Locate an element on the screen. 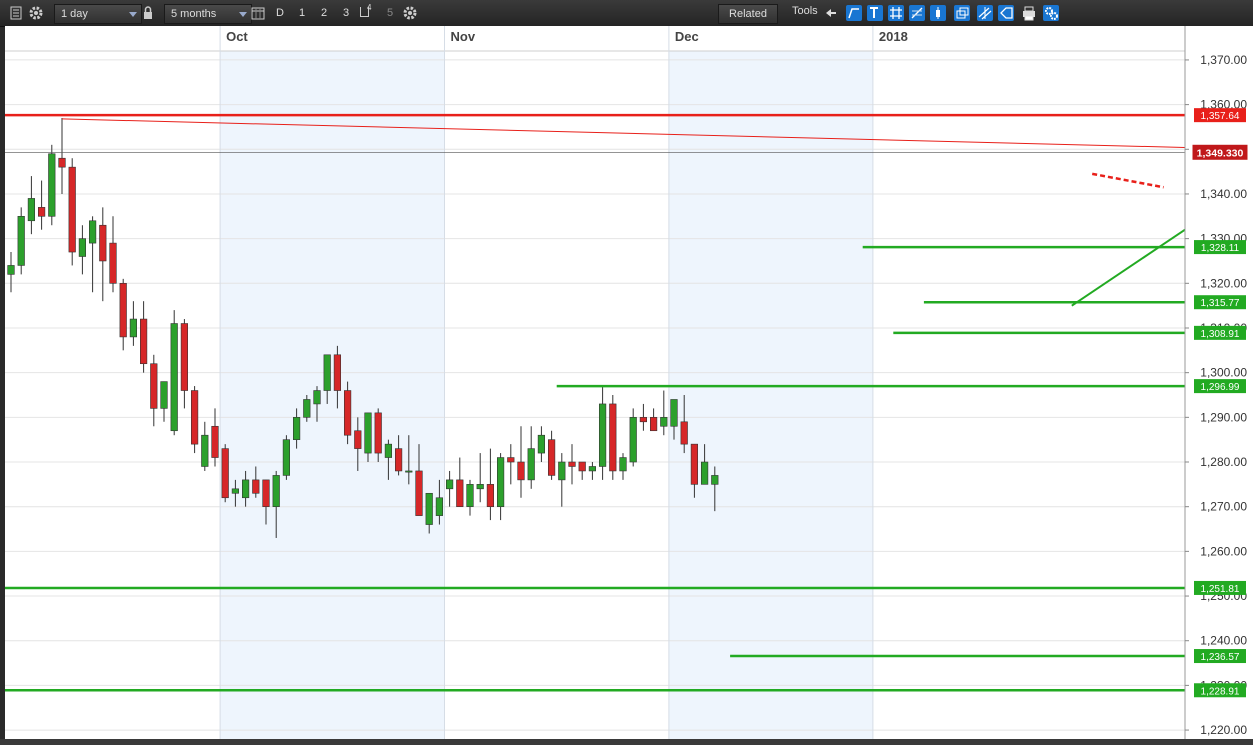 This screenshot has width=1253, height=745. trend-line-tool-icon is located at coordinates (854, 13).